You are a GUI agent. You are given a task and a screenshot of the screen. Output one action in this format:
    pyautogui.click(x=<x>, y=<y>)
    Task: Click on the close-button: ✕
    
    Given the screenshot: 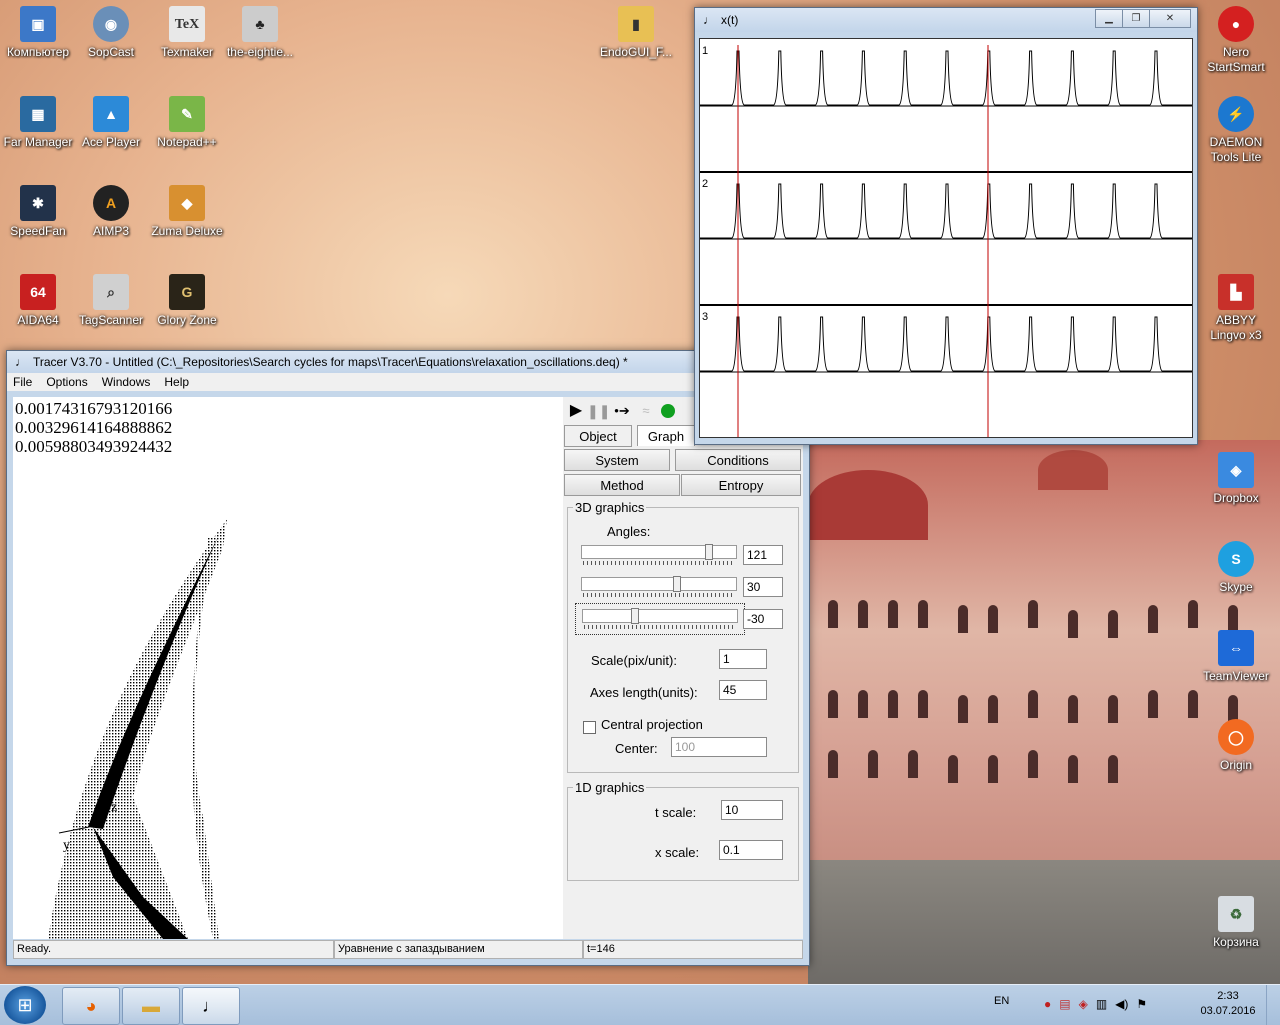 What is the action you would take?
    pyautogui.click(x=1170, y=18)
    